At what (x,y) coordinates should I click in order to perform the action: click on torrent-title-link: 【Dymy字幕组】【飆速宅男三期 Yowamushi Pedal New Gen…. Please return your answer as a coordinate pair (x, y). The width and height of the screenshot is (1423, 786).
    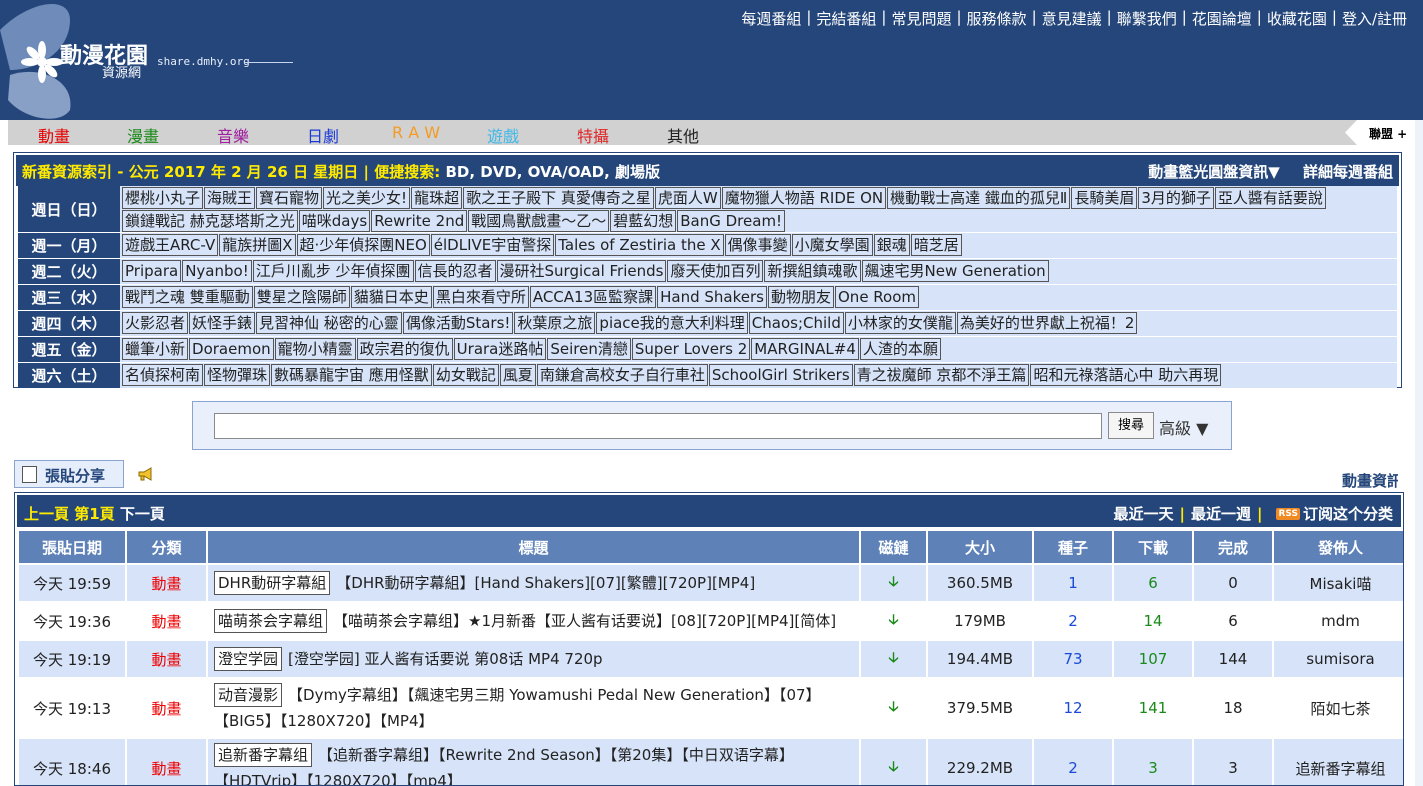
    Looking at the image, I should click on (517, 708).